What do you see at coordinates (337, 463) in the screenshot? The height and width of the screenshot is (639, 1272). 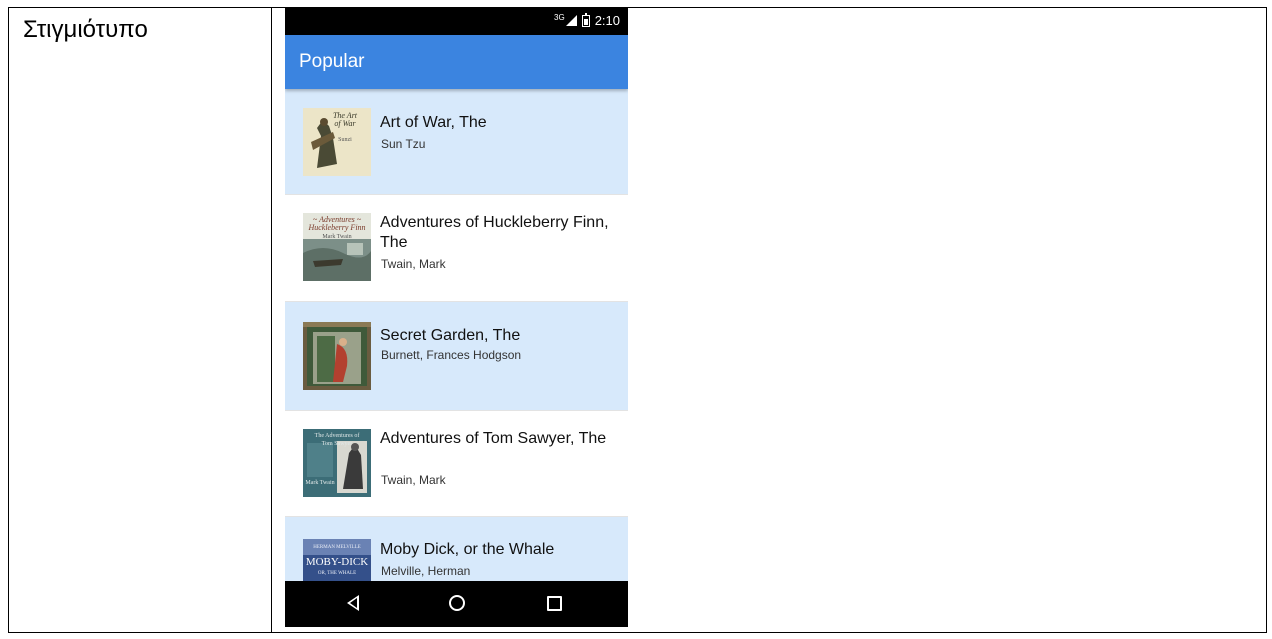 I see `book-cover: The Adventures of Tom Sawyer Mark Twain` at bounding box center [337, 463].